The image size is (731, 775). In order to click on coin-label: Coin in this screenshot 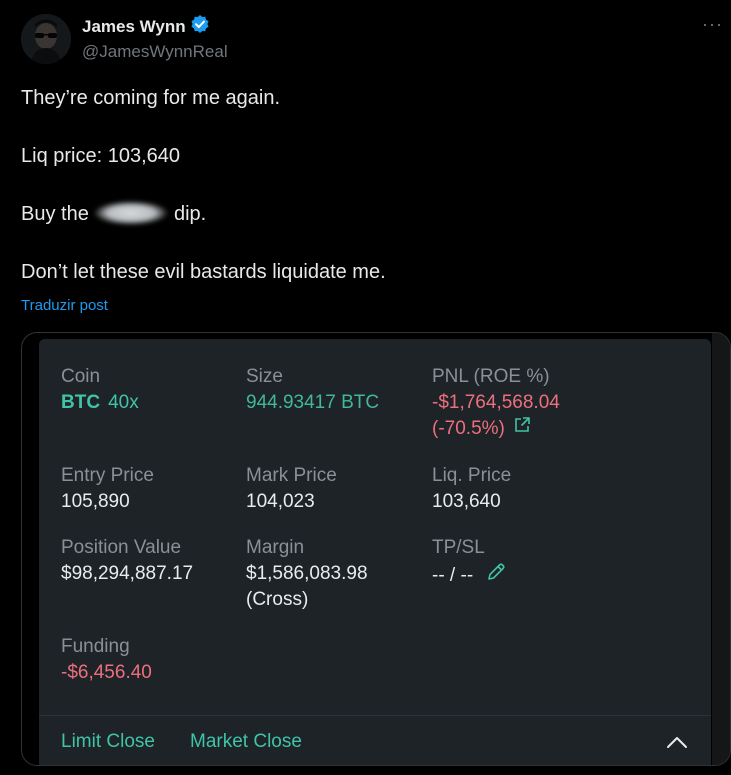, I will do `click(81, 376)`.